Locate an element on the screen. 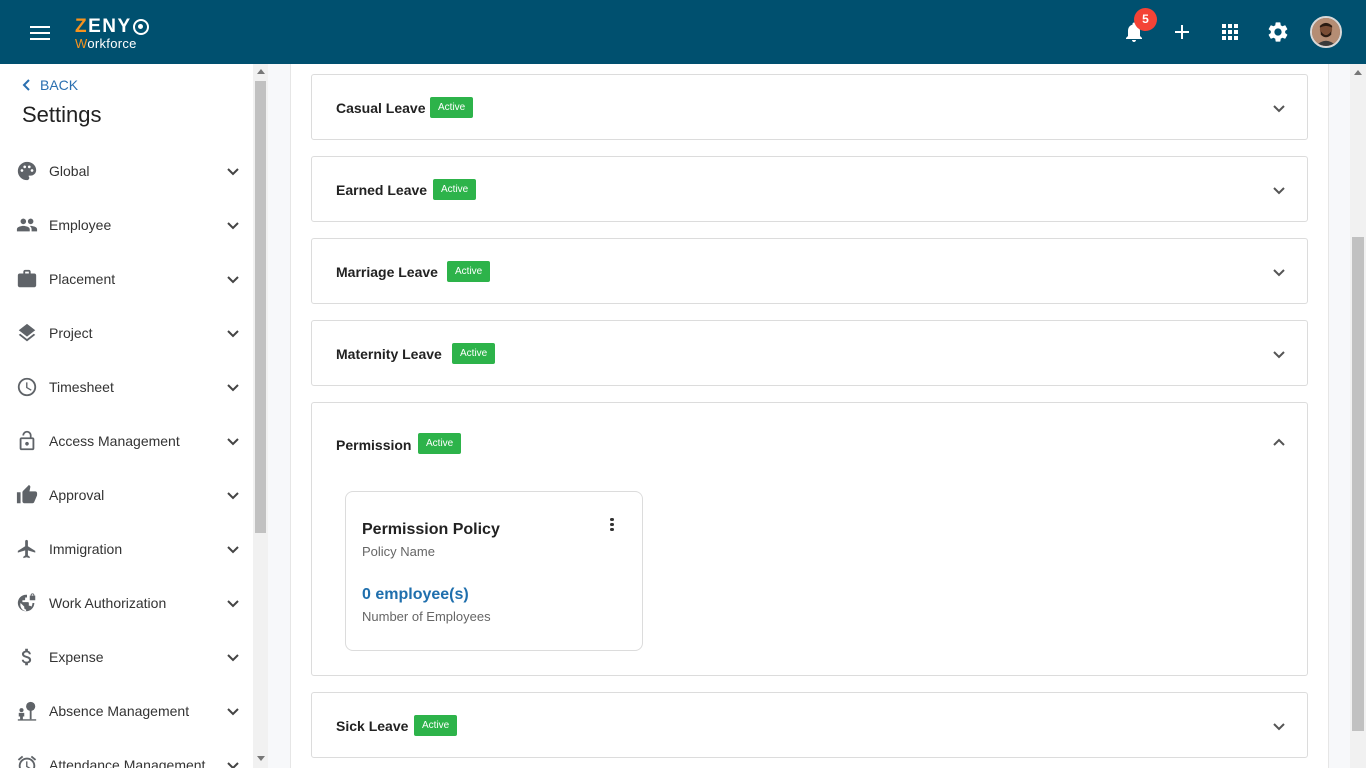 Image resolution: width=1366 pixels, height=768 pixels. accordion-header: Permission Active is located at coordinates (809, 444).